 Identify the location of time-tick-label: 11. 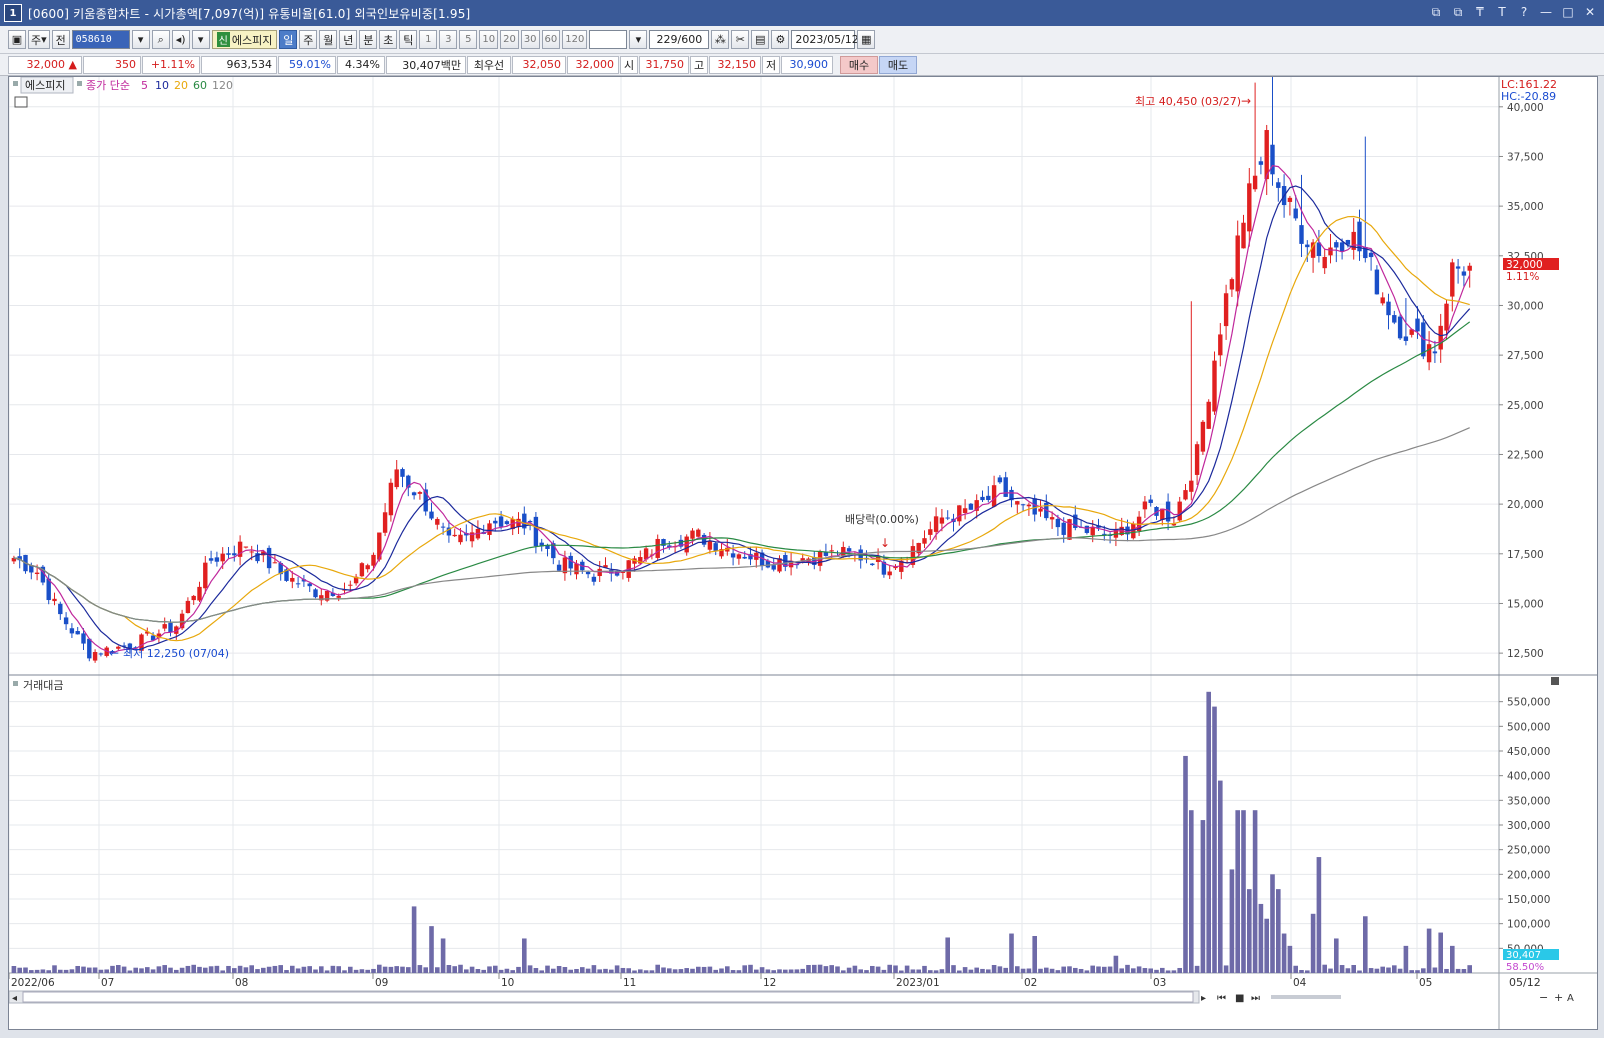
(629, 983).